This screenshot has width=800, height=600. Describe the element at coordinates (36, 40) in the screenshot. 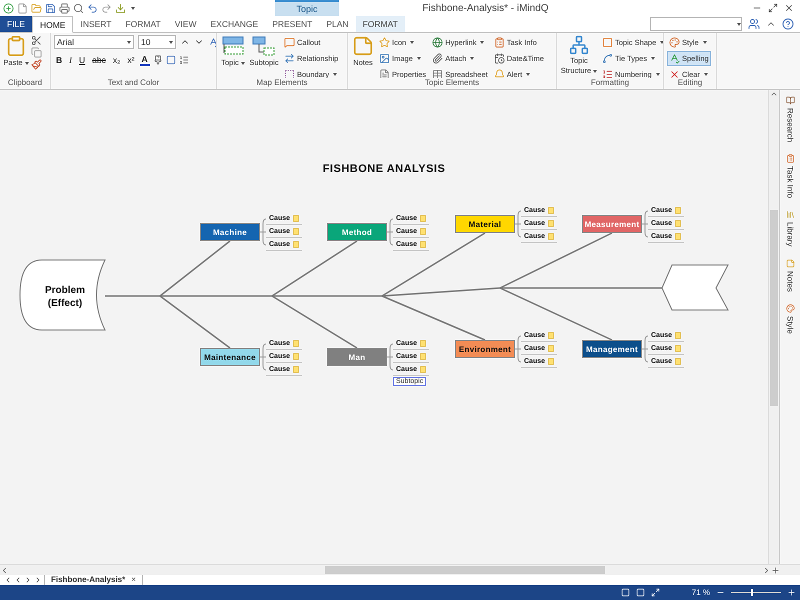

I see `scissors-icon` at that location.